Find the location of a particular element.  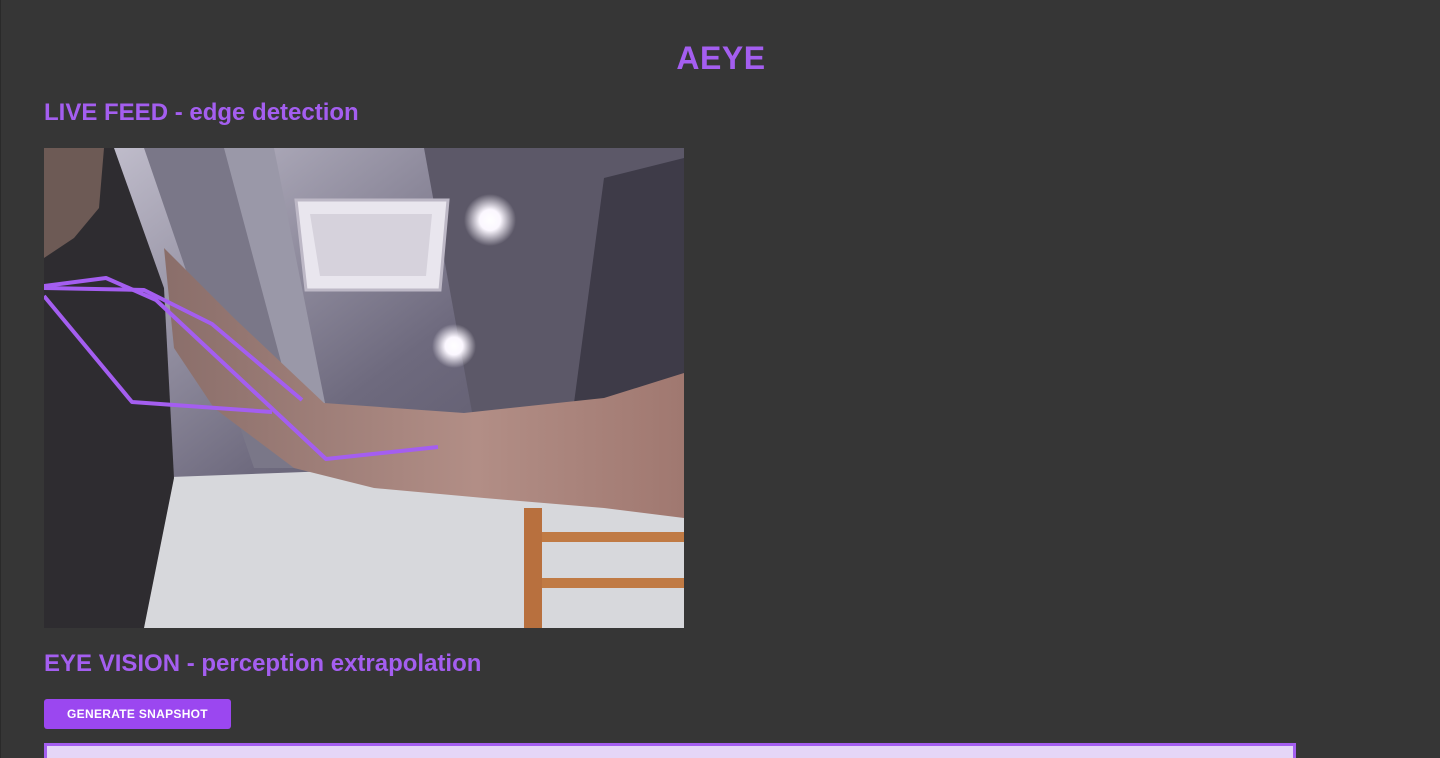

ceiling-vent-inner is located at coordinates (371, 245).